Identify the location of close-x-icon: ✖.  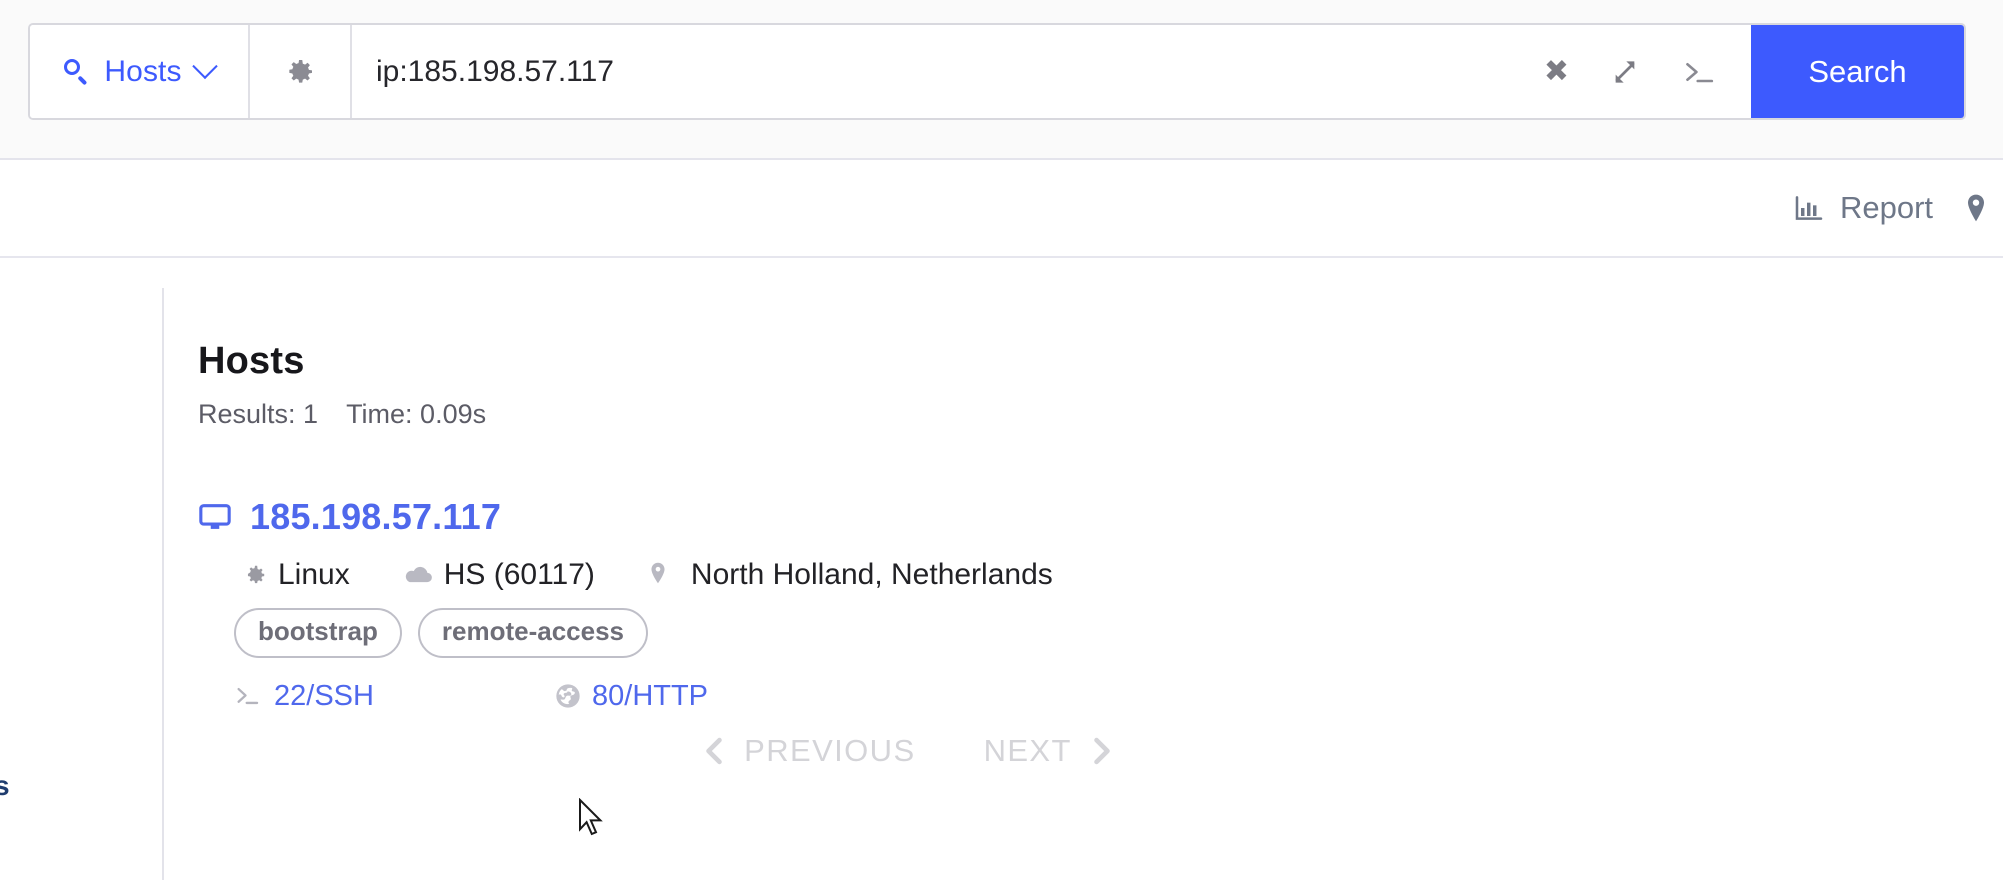
(1556, 71).